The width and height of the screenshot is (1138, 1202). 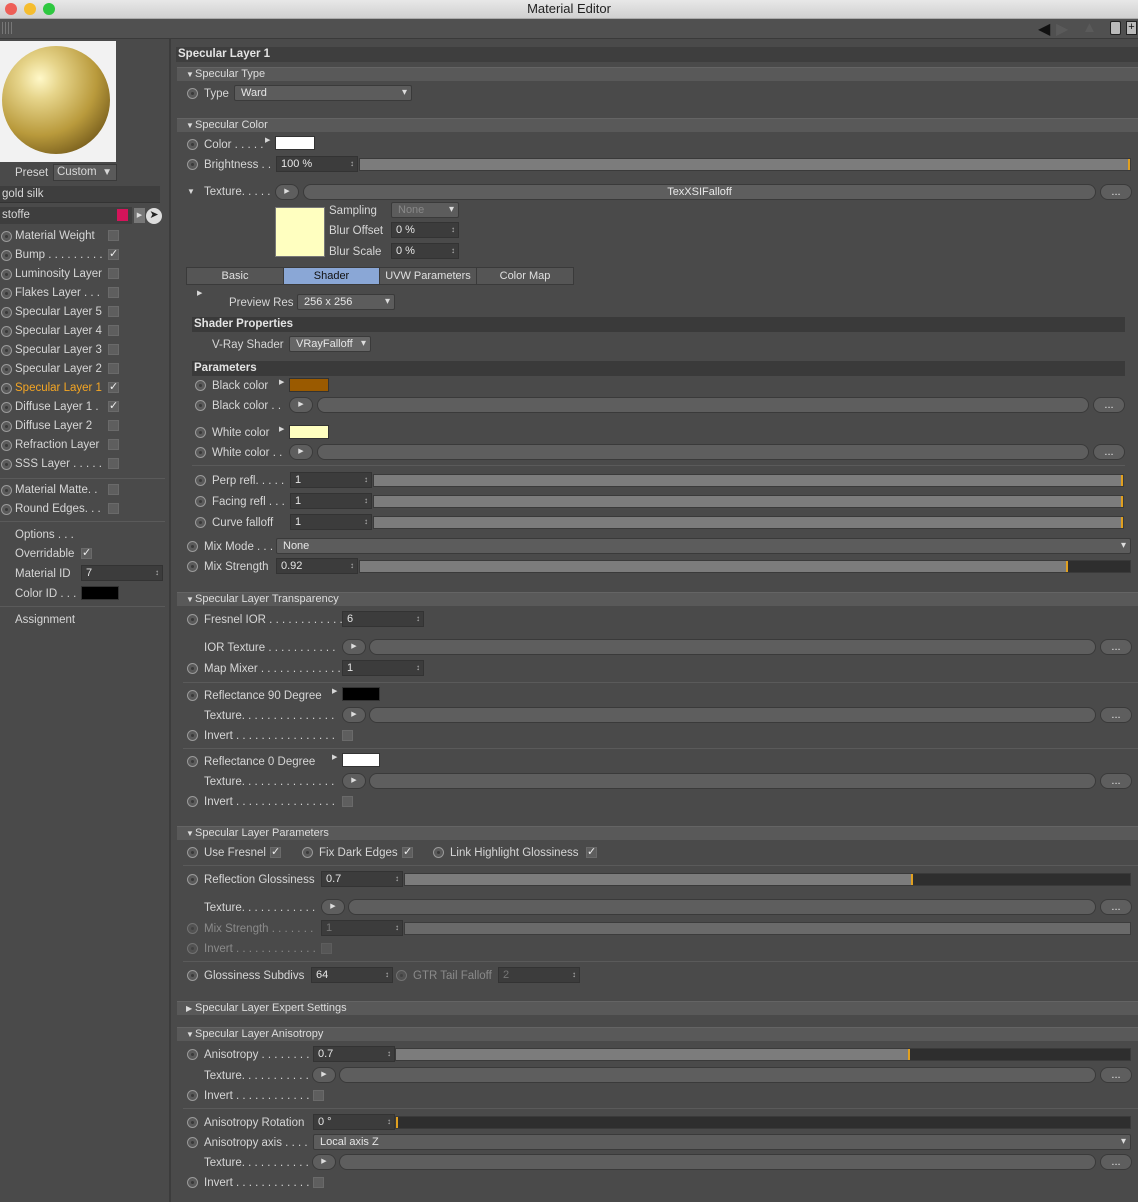 What do you see at coordinates (748, 522) in the screenshot?
I see `curve-falloff-slider` at bounding box center [748, 522].